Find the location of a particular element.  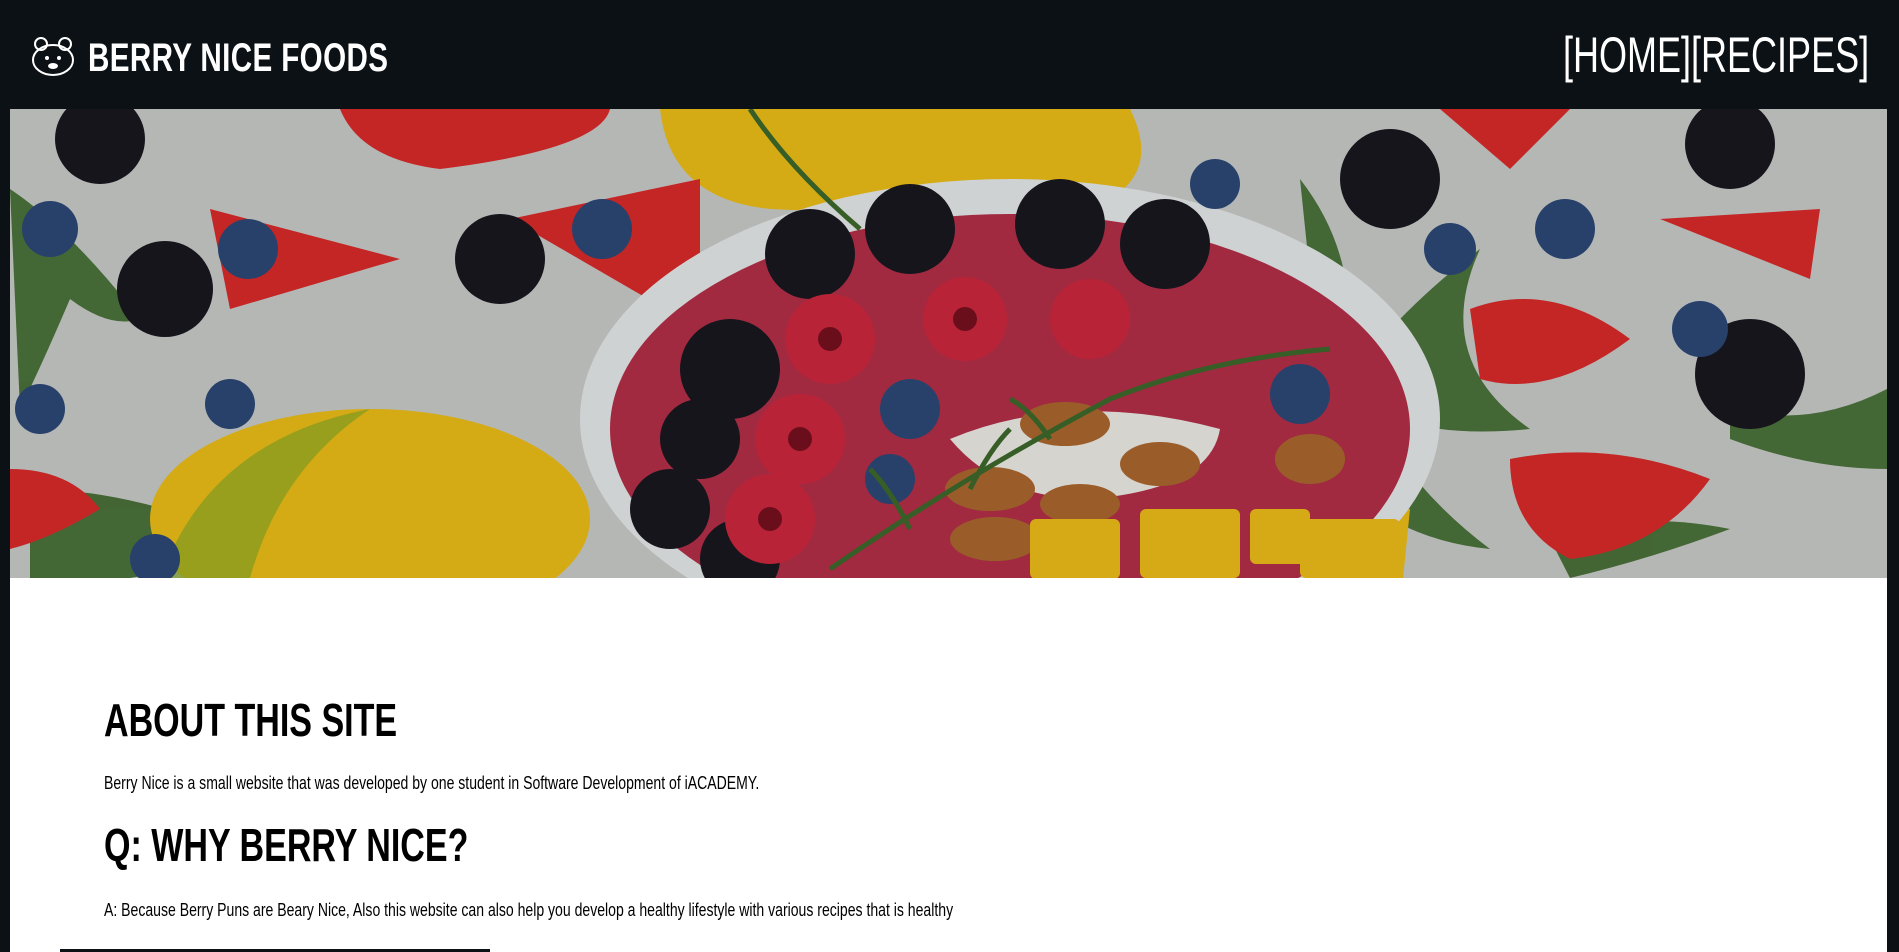

main-nav: [HOME] [RECIPES] is located at coordinates (1656, 55).